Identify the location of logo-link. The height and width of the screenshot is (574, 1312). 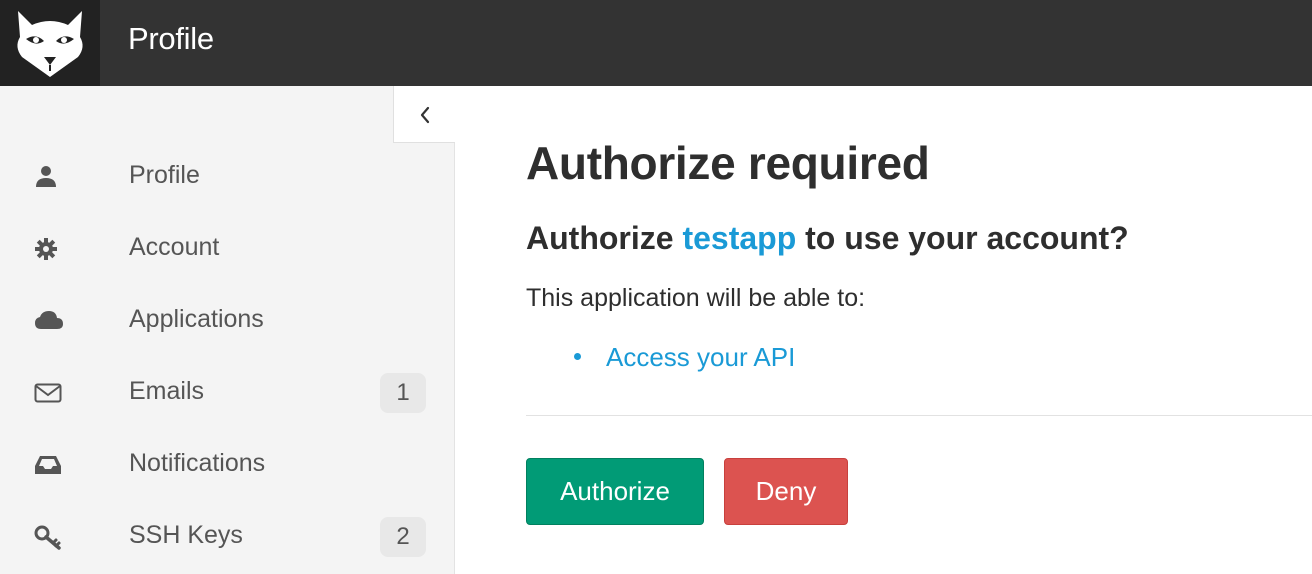
(50, 43).